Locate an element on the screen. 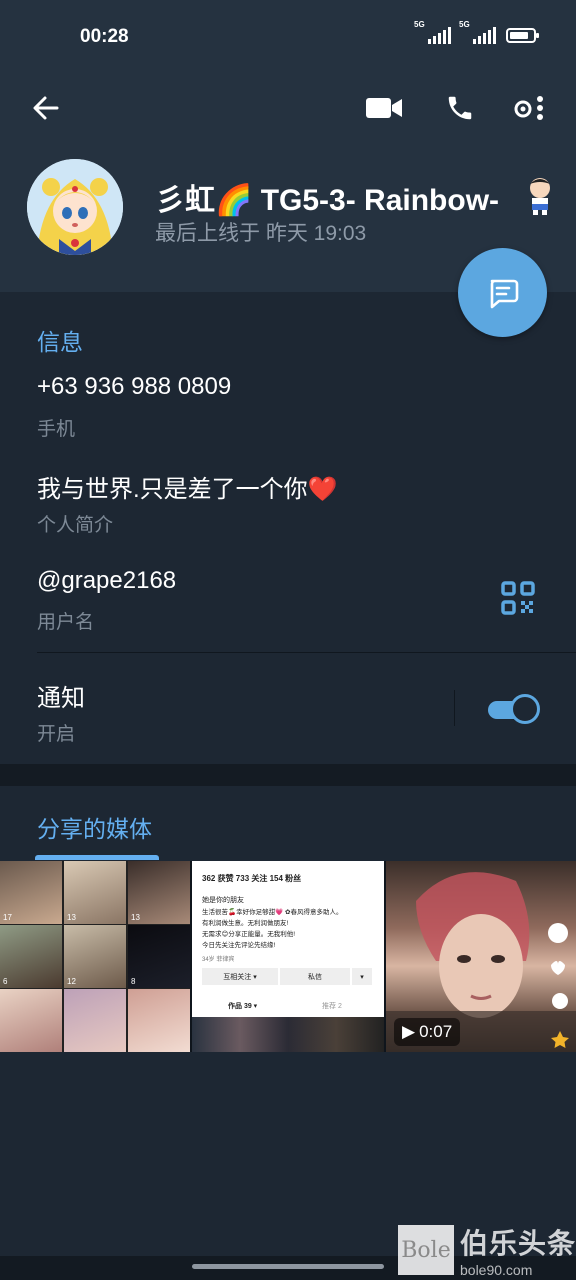 The image size is (576, 1280). profile-nickname: 她是你的朋友 is located at coordinates (223, 900).